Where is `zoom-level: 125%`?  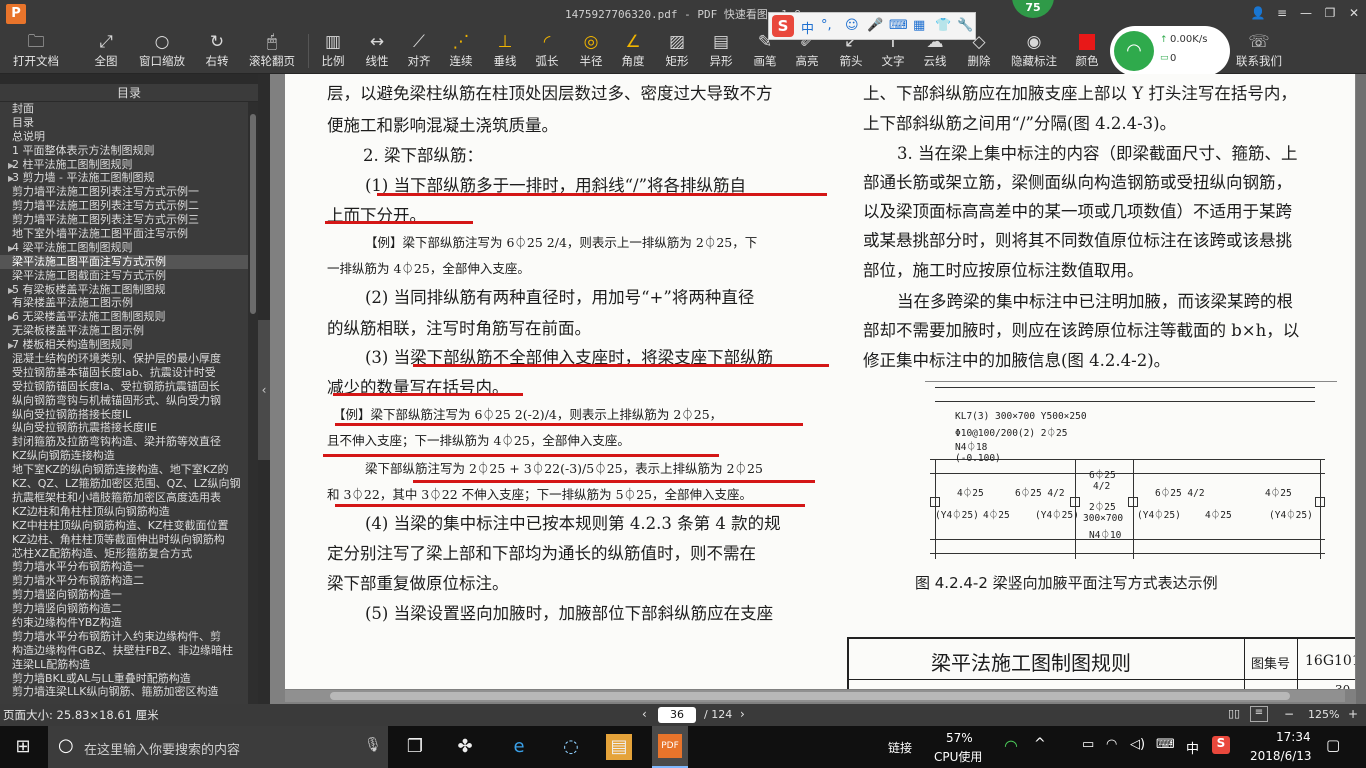
zoom-level: 125% is located at coordinates (1323, 714).